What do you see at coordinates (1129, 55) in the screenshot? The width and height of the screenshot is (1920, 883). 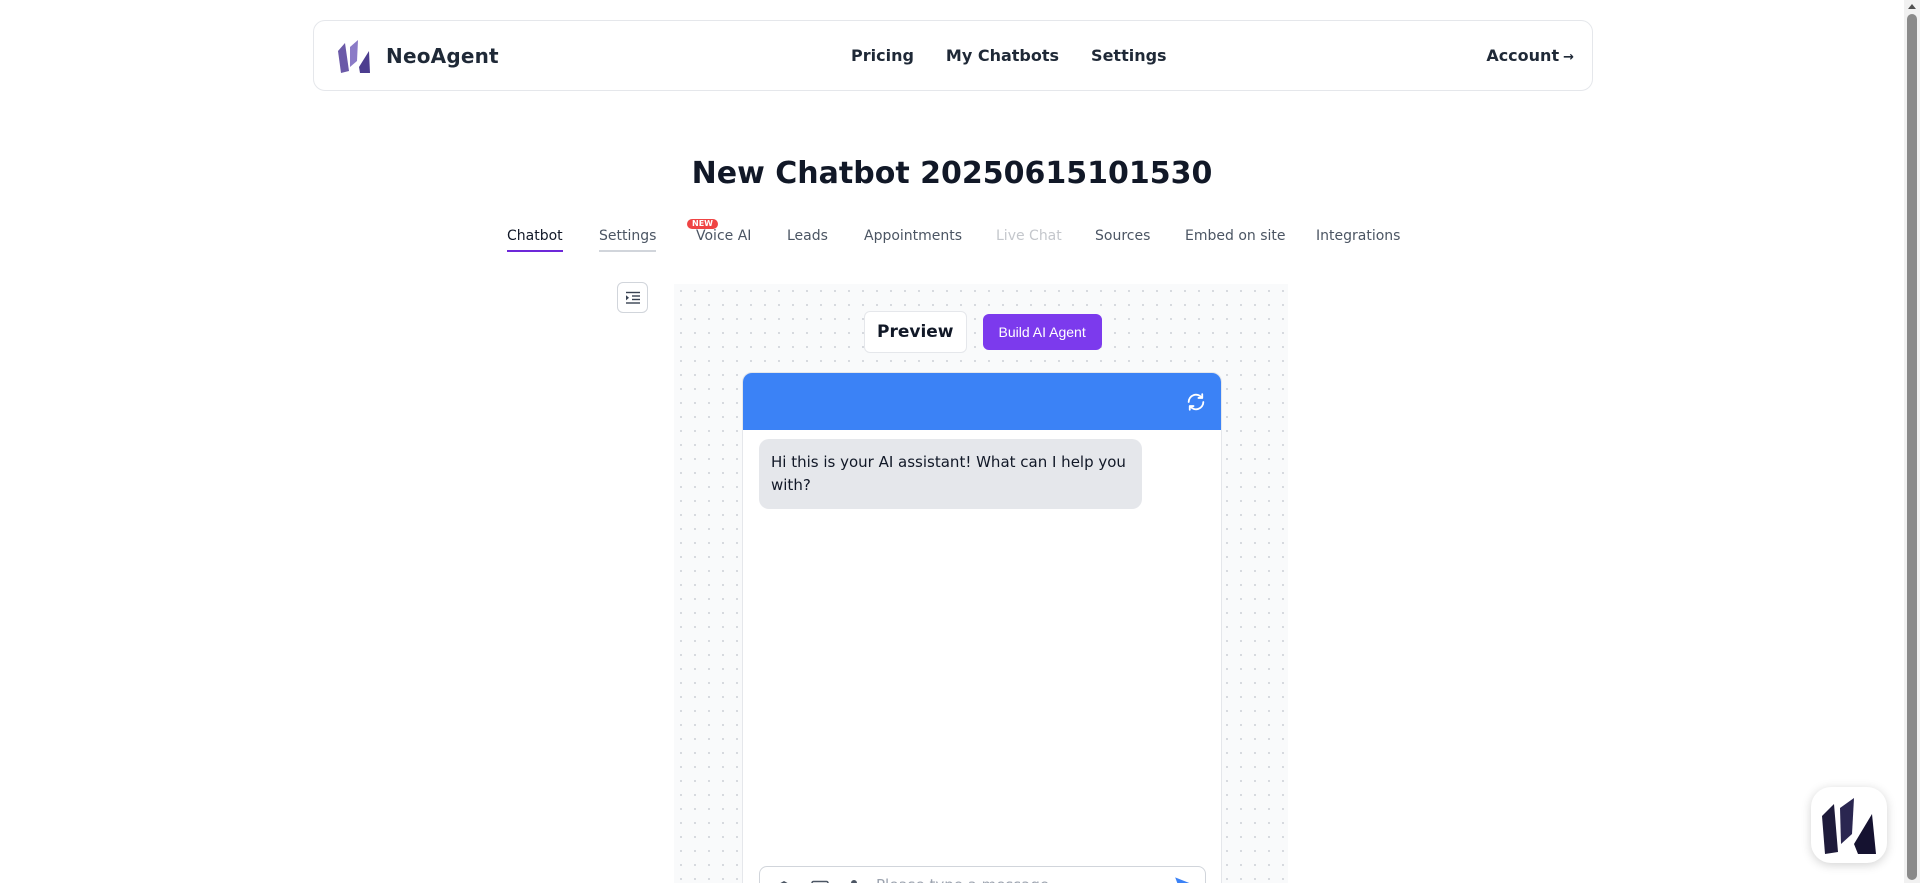 I see `nav-settings: Settings` at bounding box center [1129, 55].